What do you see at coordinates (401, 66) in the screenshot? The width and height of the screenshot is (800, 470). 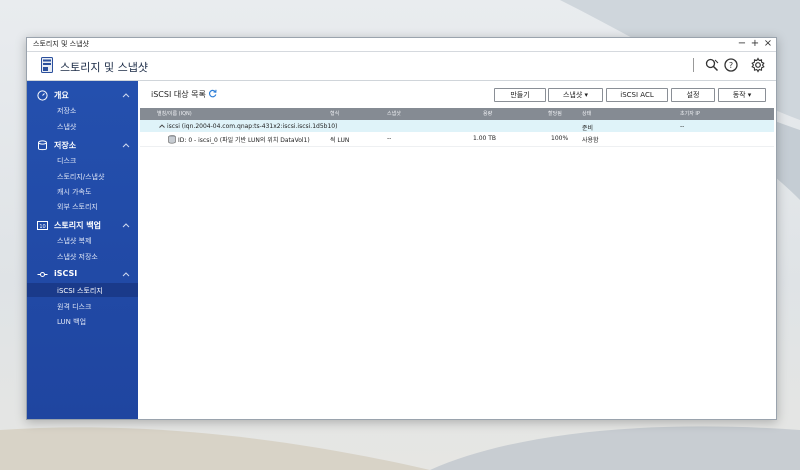 I see `app-header: 스토리지 및 스냅샷 ?` at bounding box center [401, 66].